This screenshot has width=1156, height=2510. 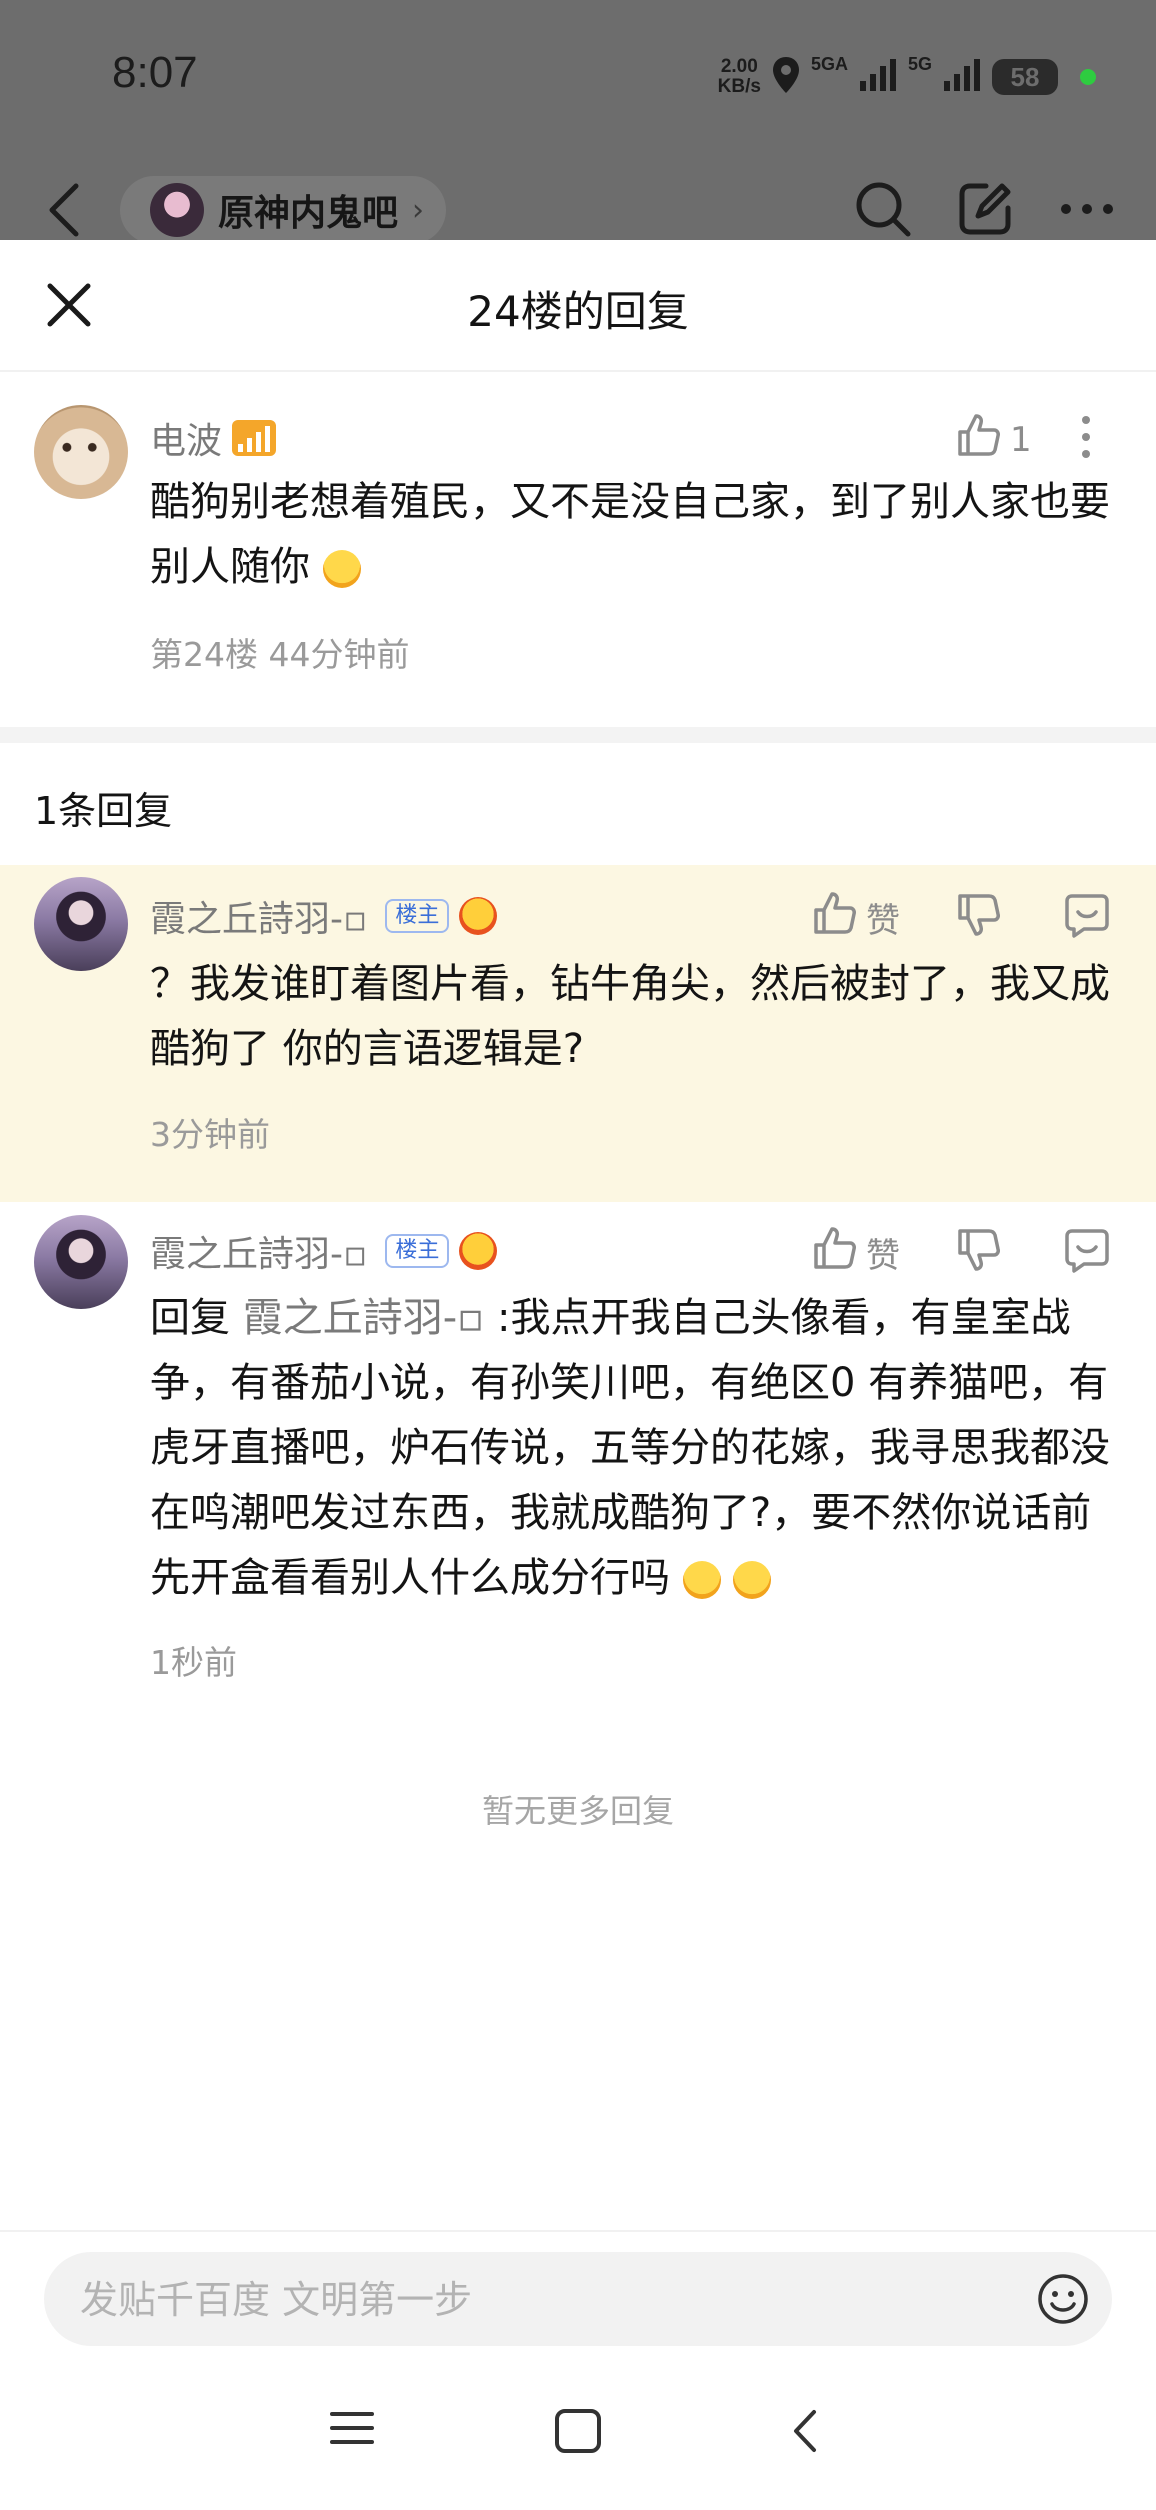 I want to click on search-icon, so click(x=883, y=211).